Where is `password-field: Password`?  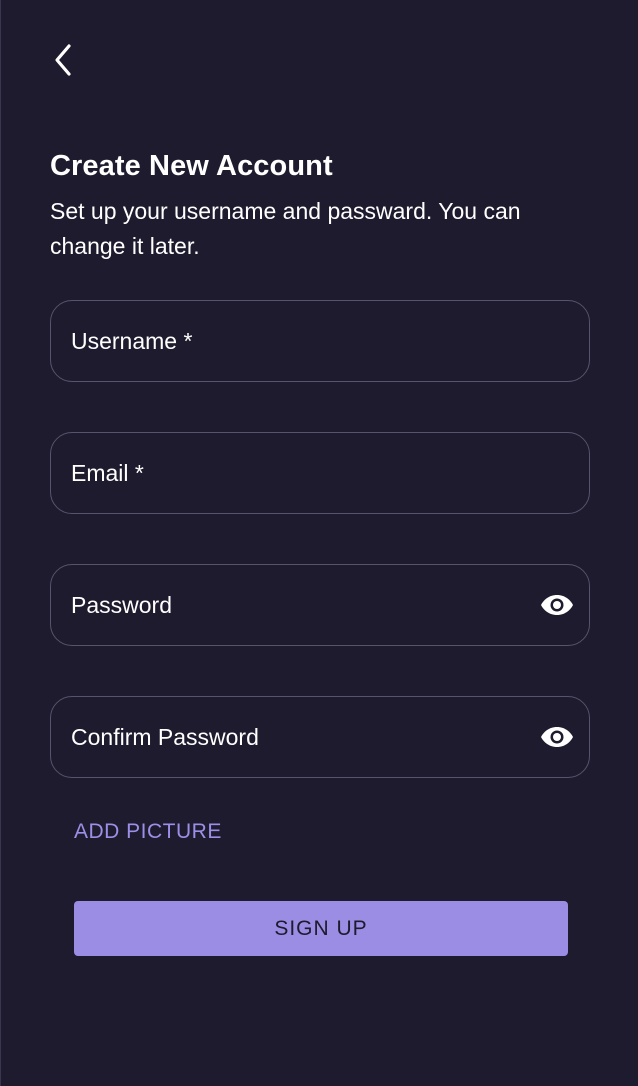 password-field: Password is located at coordinates (320, 605).